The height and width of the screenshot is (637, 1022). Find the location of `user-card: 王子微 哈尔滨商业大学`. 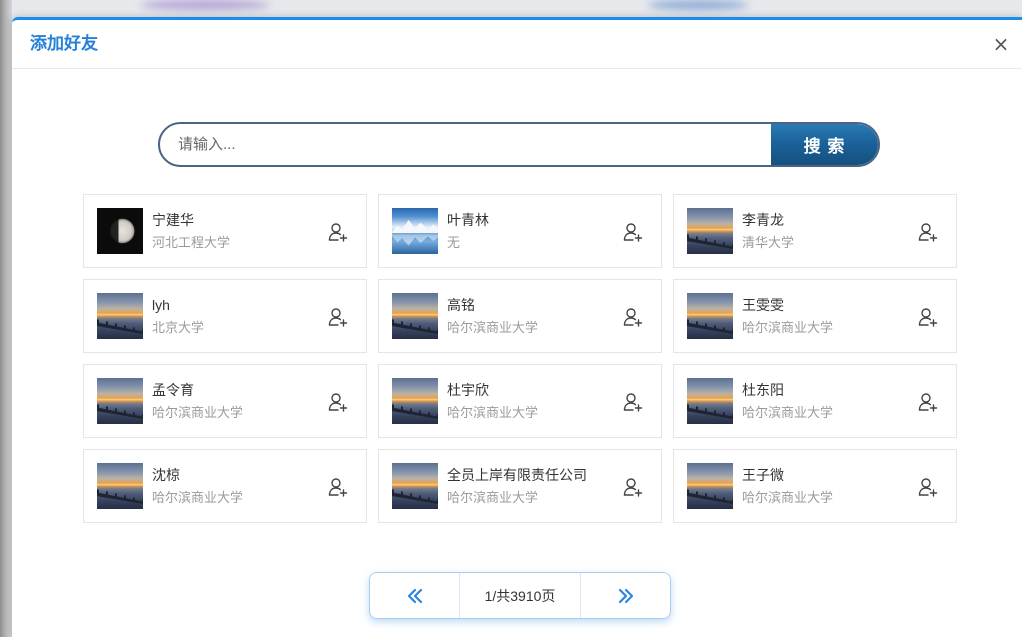

user-card: 王子微 哈尔滨商业大学 is located at coordinates (815, 486).